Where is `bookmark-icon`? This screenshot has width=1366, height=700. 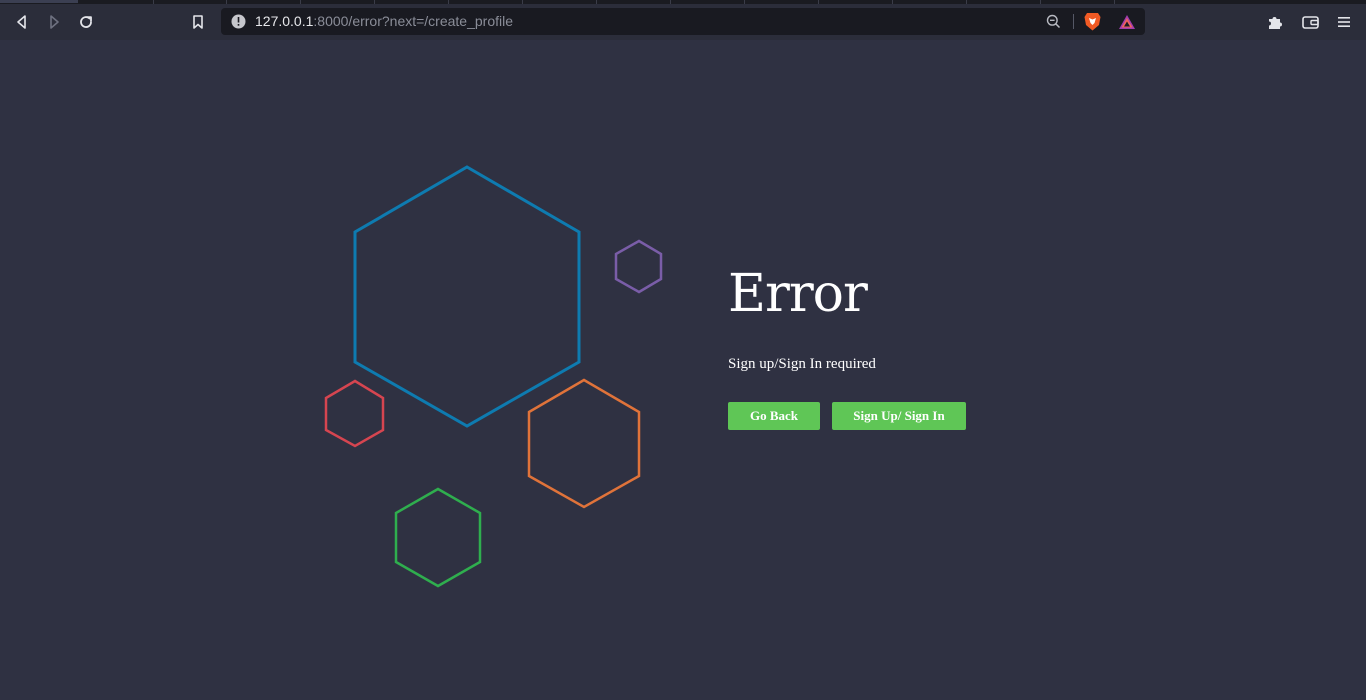
bookmark-icon is located at coordinates (198, 22).